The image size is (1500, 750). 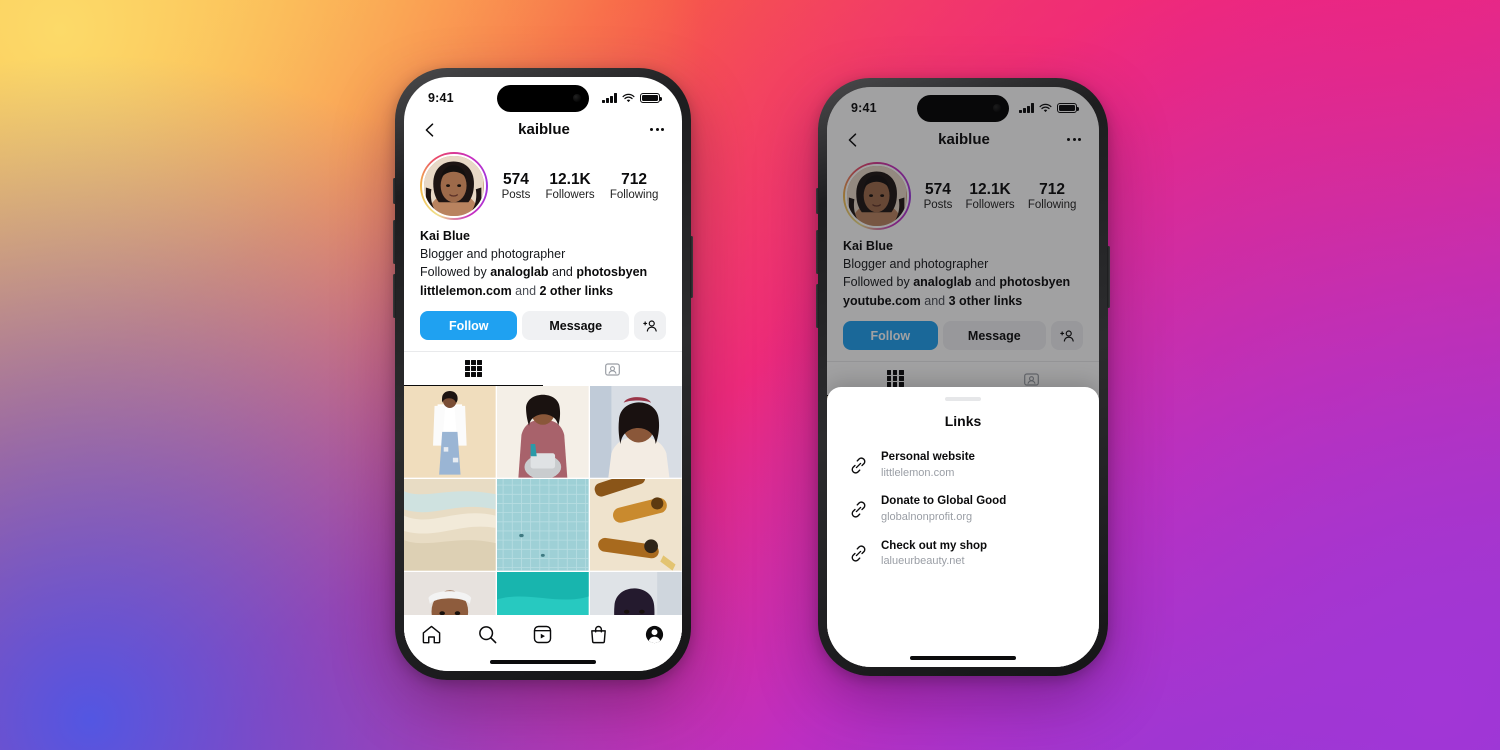 I want to click on list-item: Personal website littlelemon.com, so click(x=963, y=465).